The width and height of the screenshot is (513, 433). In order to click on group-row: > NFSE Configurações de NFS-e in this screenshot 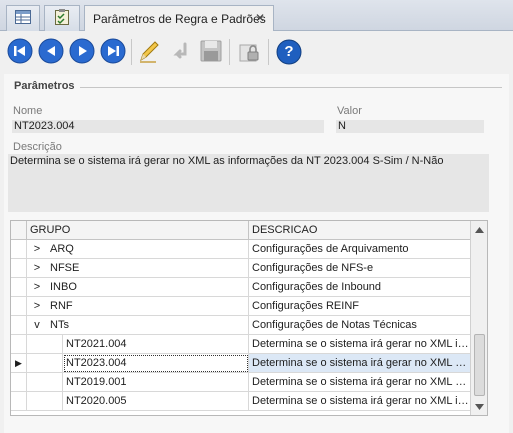, I will do `click(241, 268)`.